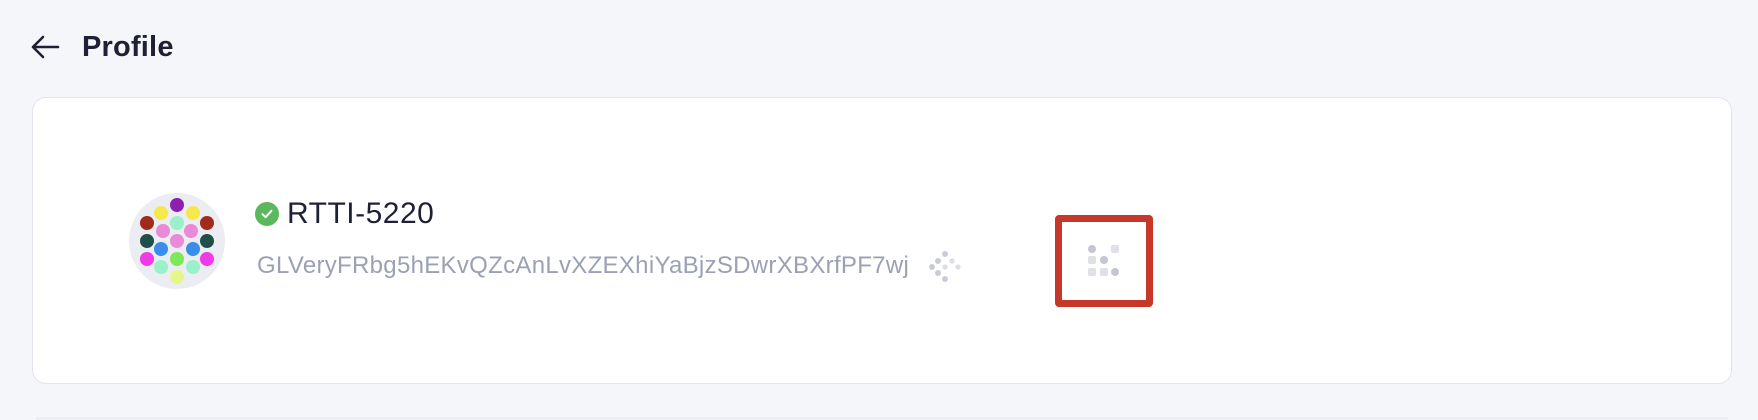 Image resolution: width=1758 pixels, height=420 pixels. I want to click on back-button, so click(45, 47).